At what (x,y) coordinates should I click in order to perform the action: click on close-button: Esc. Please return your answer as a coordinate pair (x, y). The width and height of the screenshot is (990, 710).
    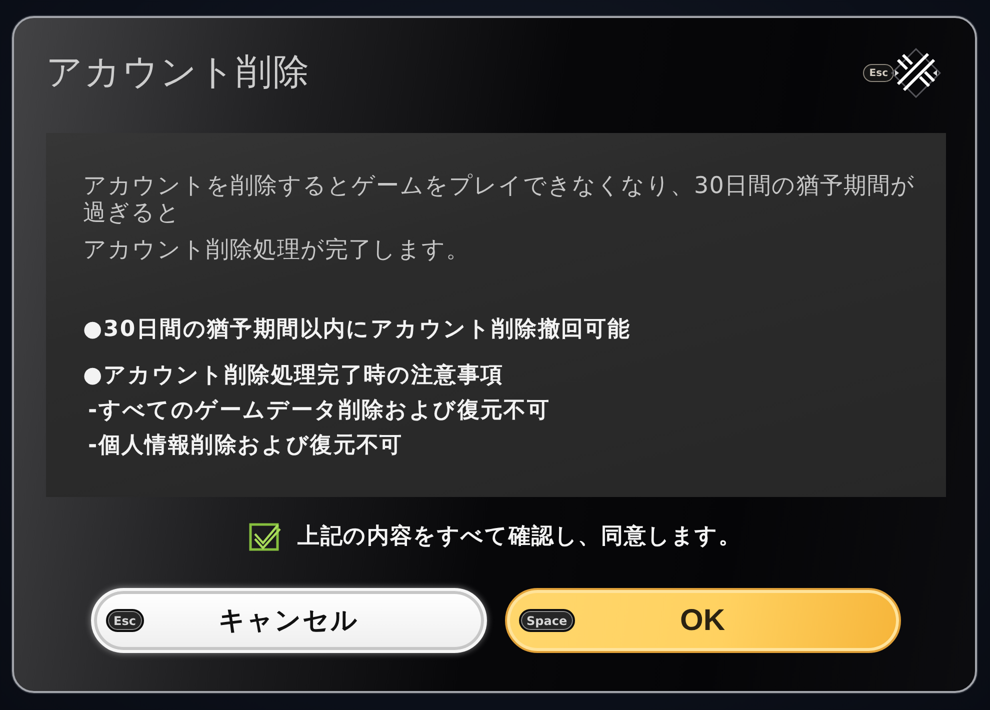
    Looking at the image, I should click on (902, 73).